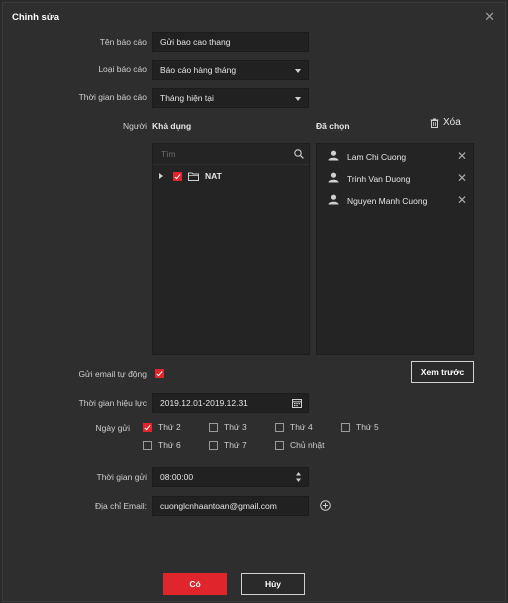  Describe the element at coordinates (122, 69) in the screenshot. I see `report-type-label: Loại báo cáo` at that location.